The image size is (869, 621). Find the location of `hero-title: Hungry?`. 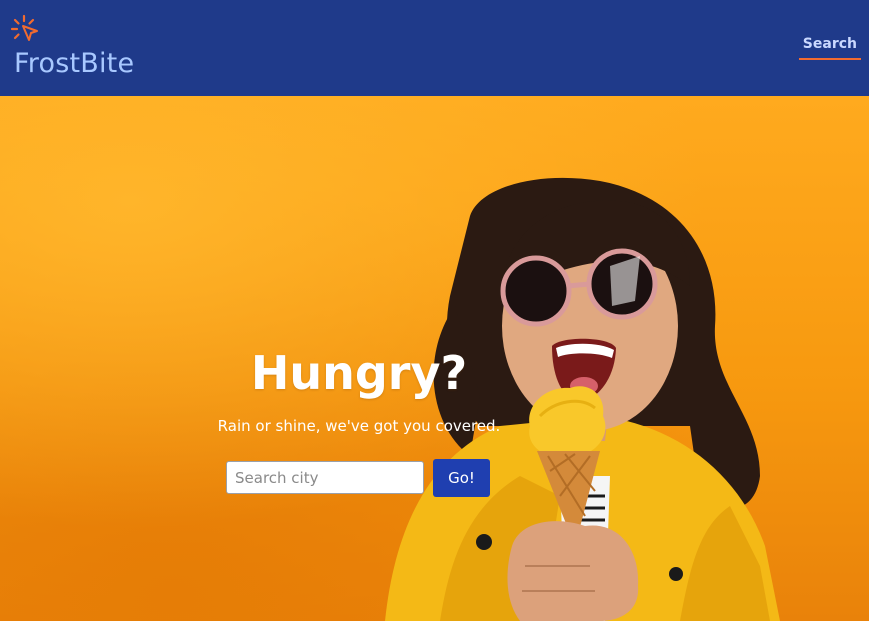

hero-title: Hungry? is located at coordinates (359, 373).